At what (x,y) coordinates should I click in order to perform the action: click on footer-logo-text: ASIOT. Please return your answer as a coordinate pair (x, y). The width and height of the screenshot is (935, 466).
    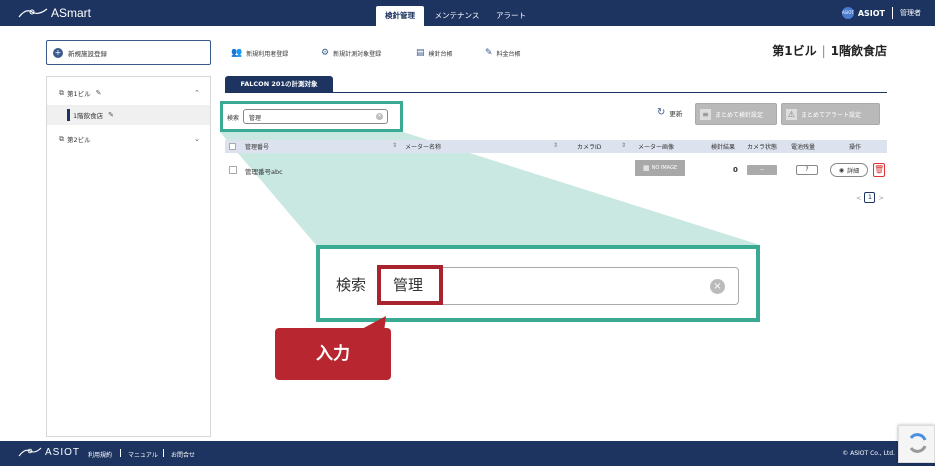
    Looking at the image, I should click on (63, 452).